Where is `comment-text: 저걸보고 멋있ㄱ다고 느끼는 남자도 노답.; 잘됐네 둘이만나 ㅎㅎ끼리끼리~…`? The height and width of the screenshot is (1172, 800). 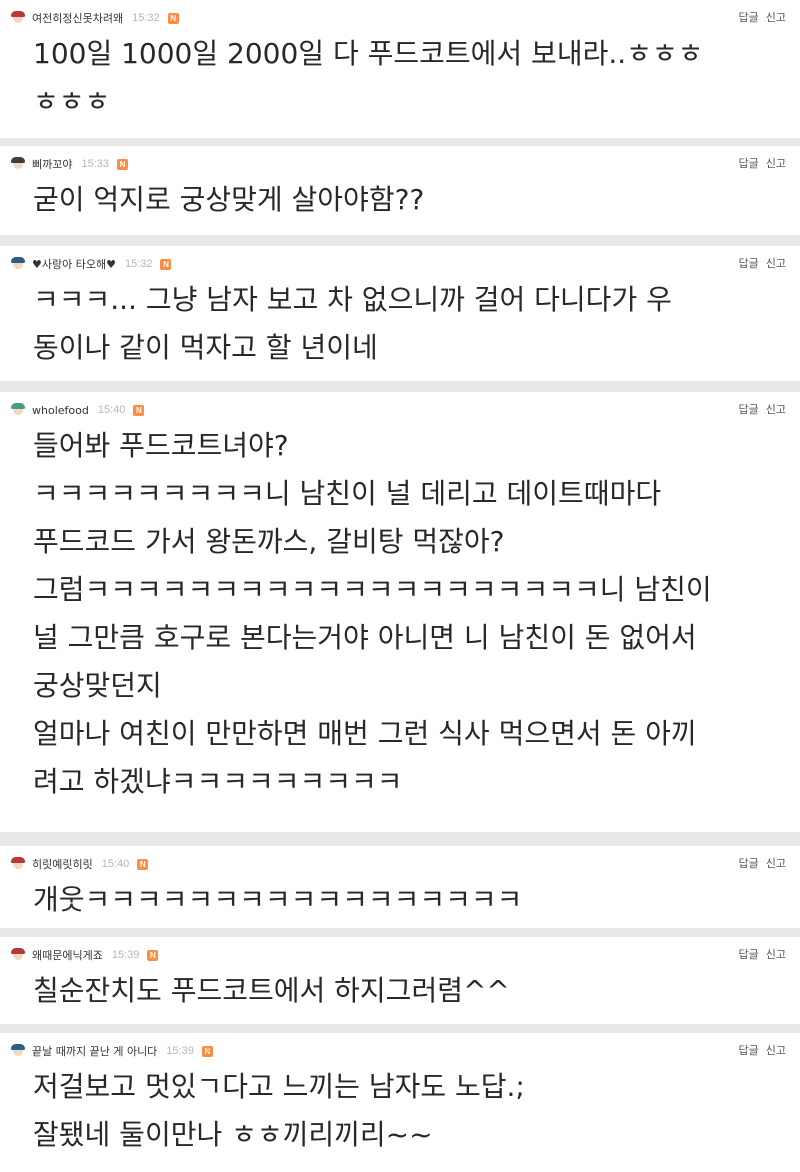
comment-text: 저걸보고 멋있ㄱ다고 느끼는 남자도 노답.; 잘됐네 둘이만나 ㅎㅎ끼리끼리~… is located at coordinates (279, 1110).